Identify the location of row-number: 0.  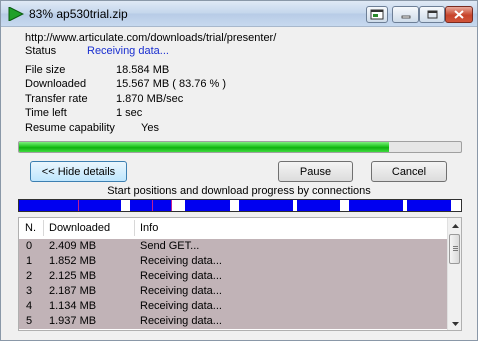
(29, 246).